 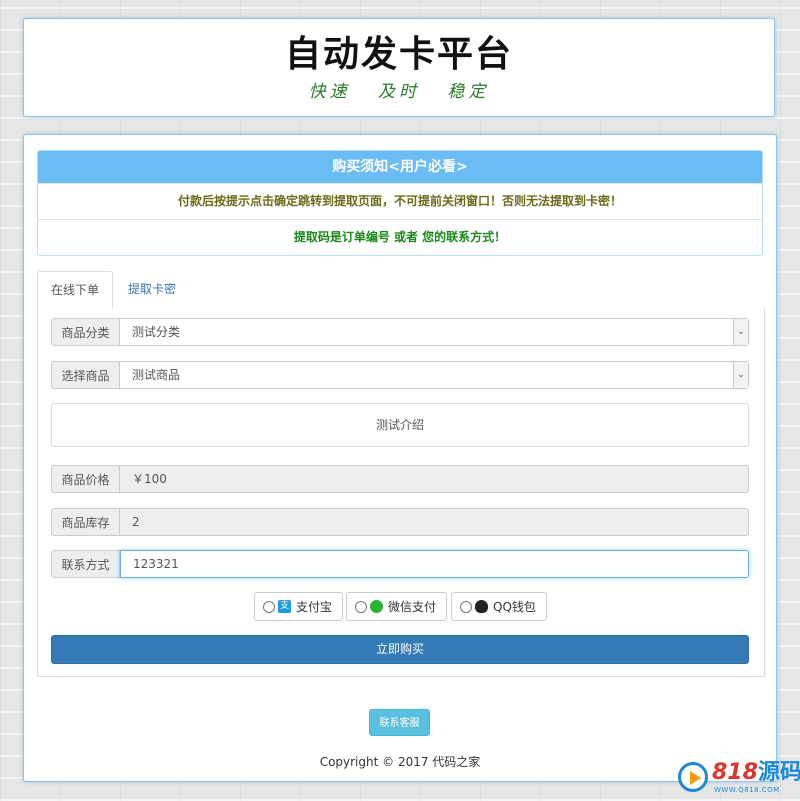 What do you see at coordinates (400, 649) in the screenshot?
I see `buy-now-button: 立即购买` at bounding box center [400, 649].